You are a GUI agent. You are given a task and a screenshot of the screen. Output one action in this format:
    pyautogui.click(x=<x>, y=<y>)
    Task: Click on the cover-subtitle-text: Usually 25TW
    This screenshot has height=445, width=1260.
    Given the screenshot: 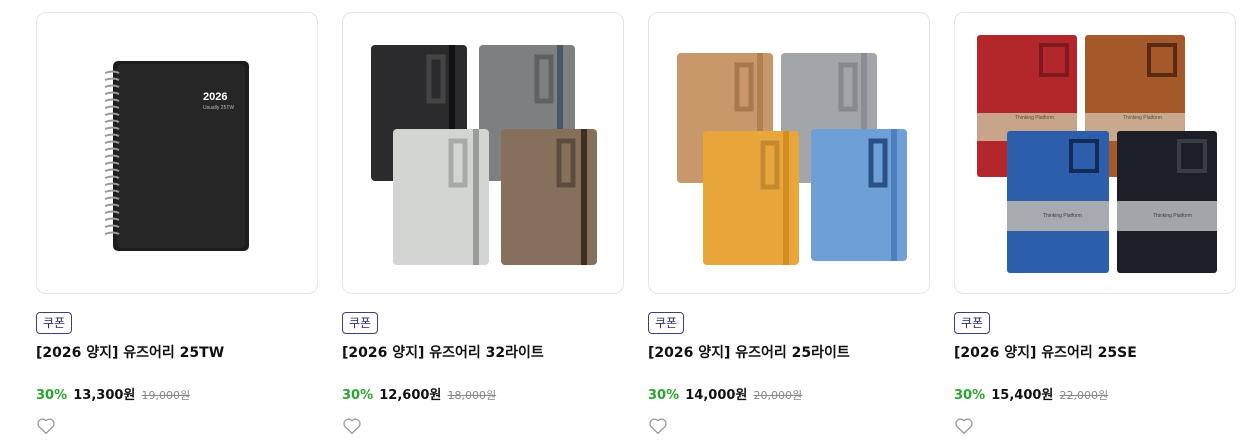 What is the action you would take?
    pyautogui.click(x=218, y=108)
    